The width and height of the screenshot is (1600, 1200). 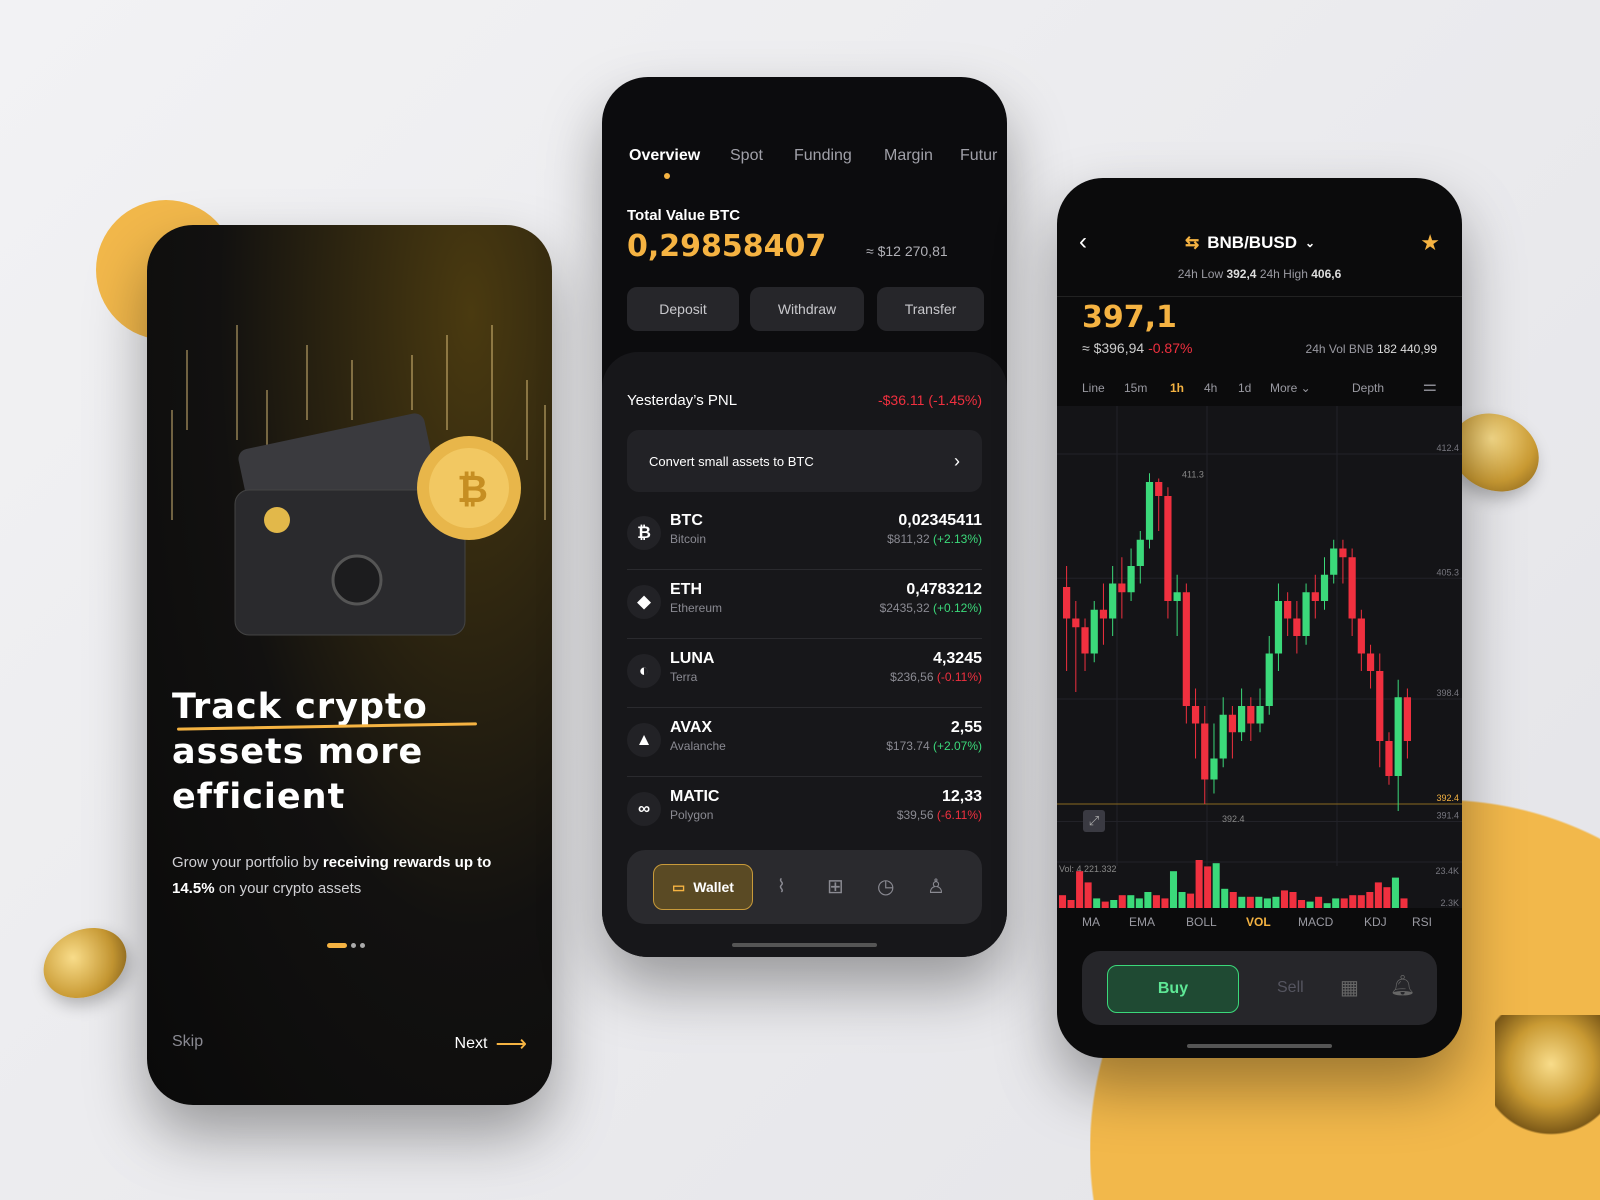 What do you see at coordinates (644, 809) in the screenshot?
I see `matic-icon: ∞` at bounding box center [644, 809].